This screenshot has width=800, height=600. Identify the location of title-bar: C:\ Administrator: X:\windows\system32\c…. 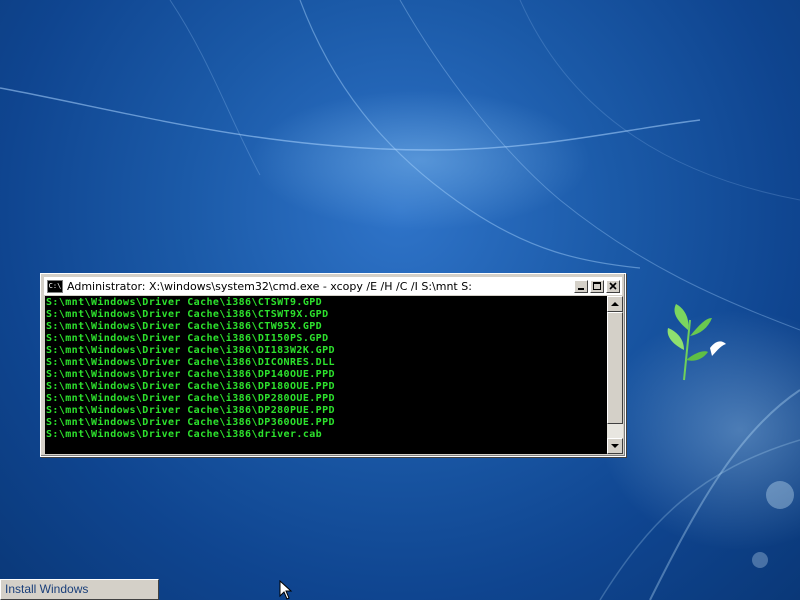
(333, 286).